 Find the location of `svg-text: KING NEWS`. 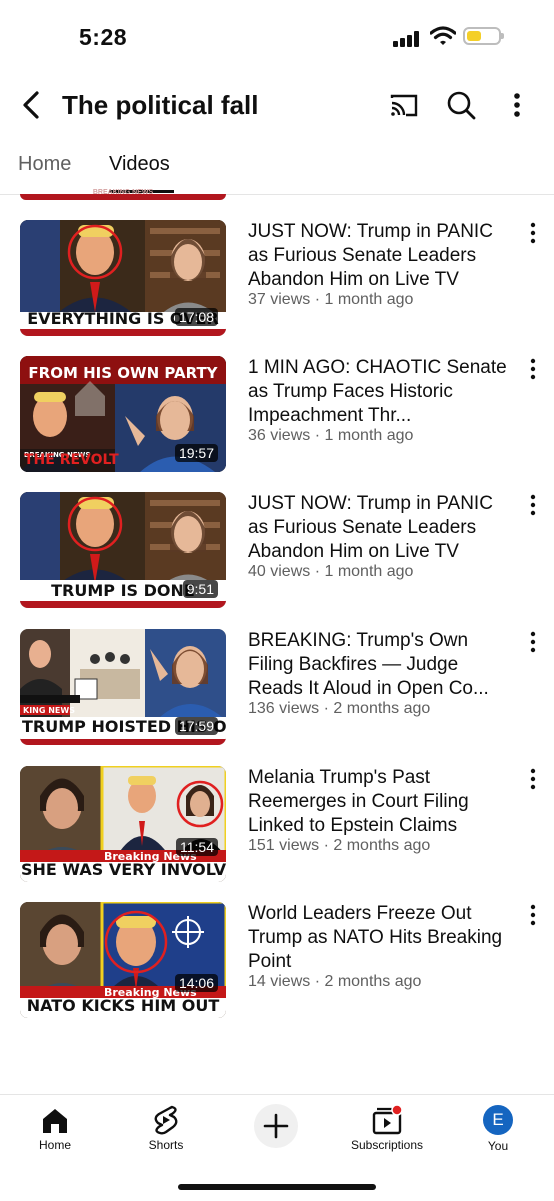

svg-text: KING NEWS is located at coordinates (49, 710).